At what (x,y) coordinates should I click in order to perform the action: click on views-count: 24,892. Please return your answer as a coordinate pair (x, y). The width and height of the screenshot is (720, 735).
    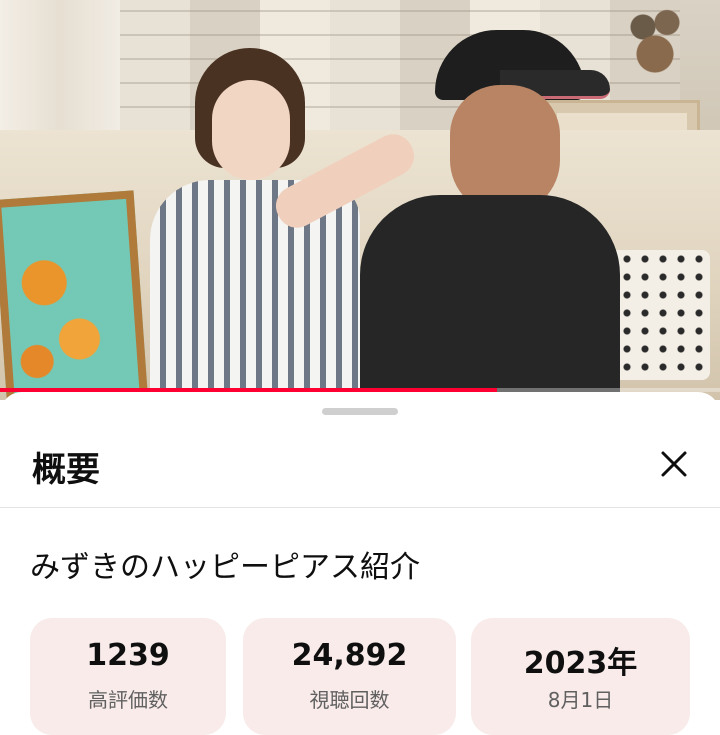
    Looking at the image, I should click on (349, 655).